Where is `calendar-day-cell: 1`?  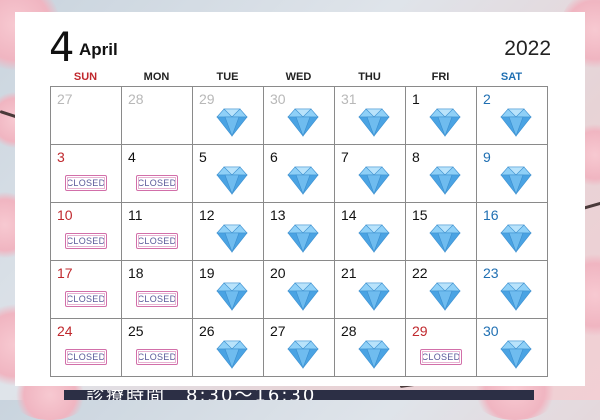
calendar-day-cell: 1 is located at coordinates (441, 116).